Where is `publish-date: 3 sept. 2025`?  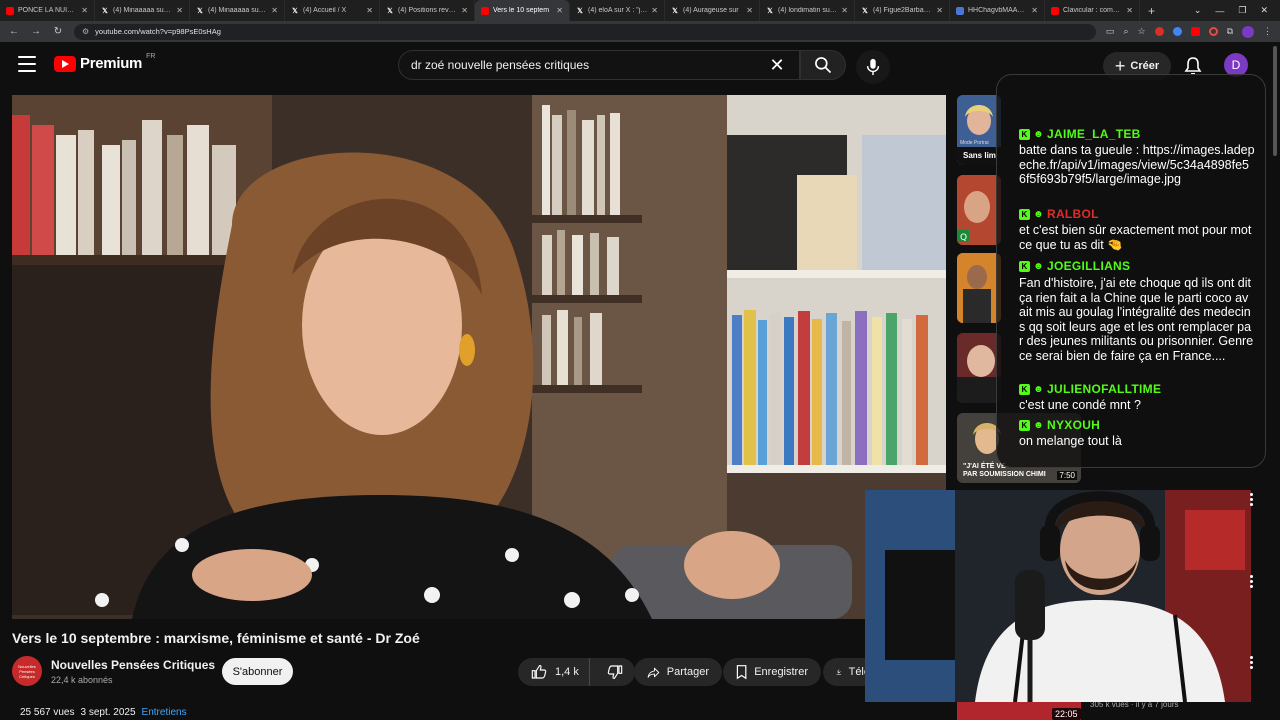 publish-date: 3 sept. 2025 is located at coordinates (108, 712).